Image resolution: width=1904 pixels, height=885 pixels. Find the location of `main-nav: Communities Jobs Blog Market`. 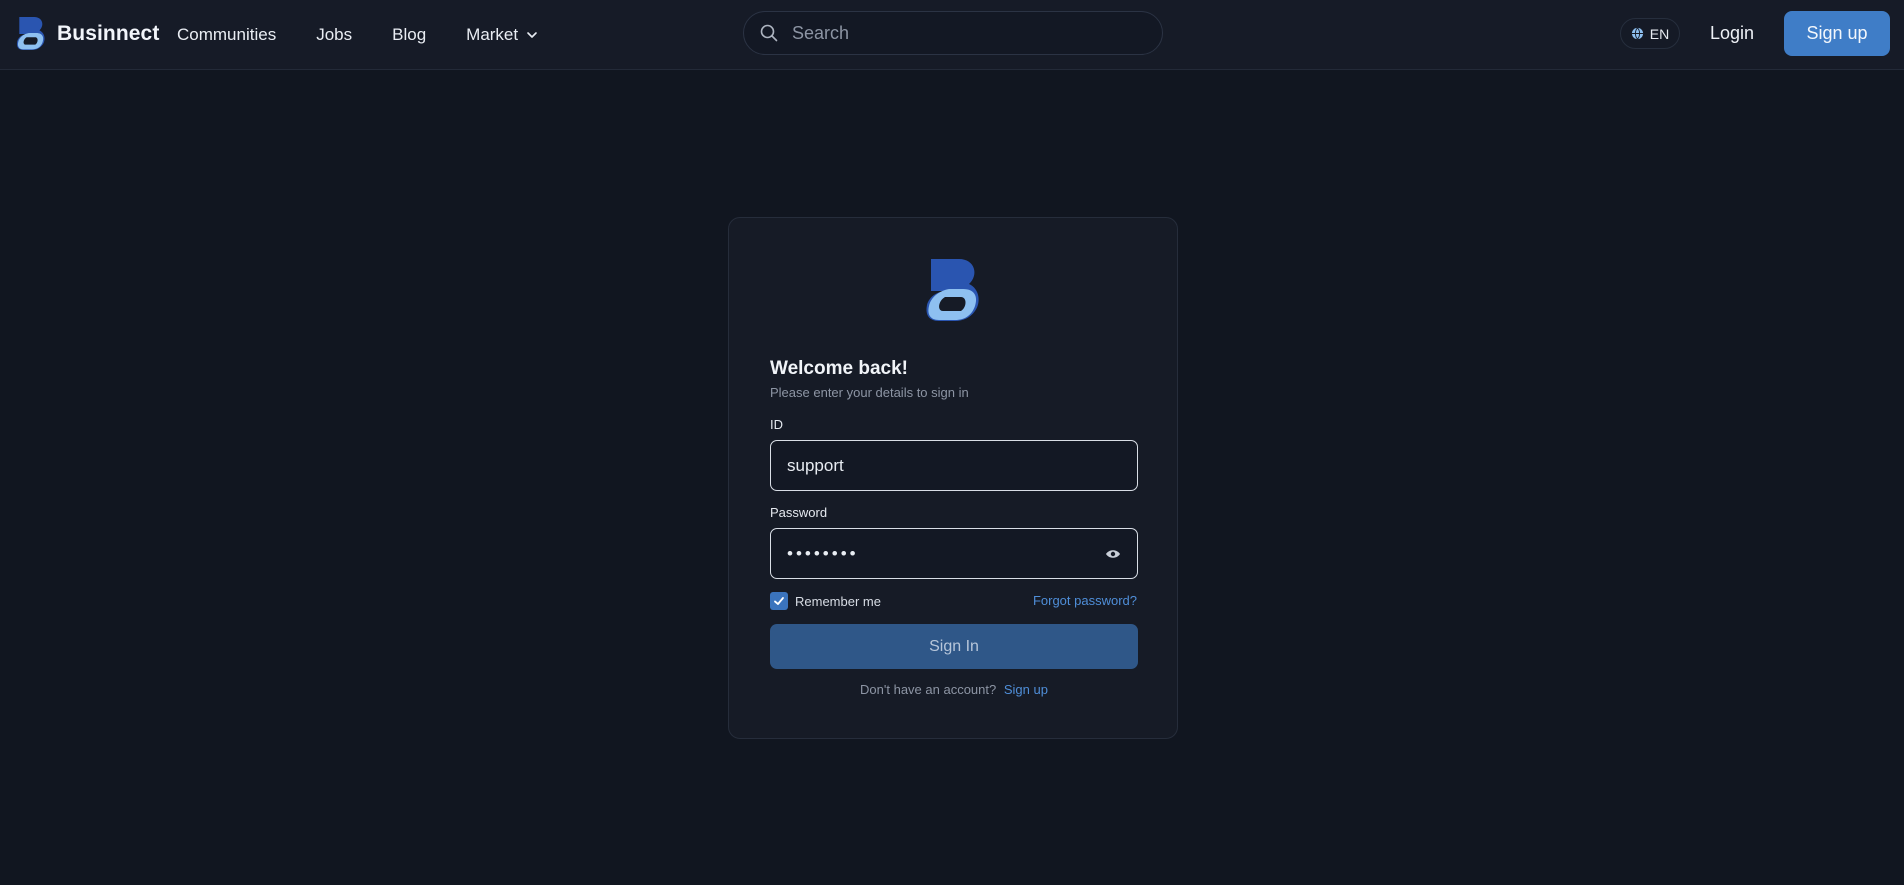

main-nav: Communities Jobs Blog Market is located at coordinates (378, 35).